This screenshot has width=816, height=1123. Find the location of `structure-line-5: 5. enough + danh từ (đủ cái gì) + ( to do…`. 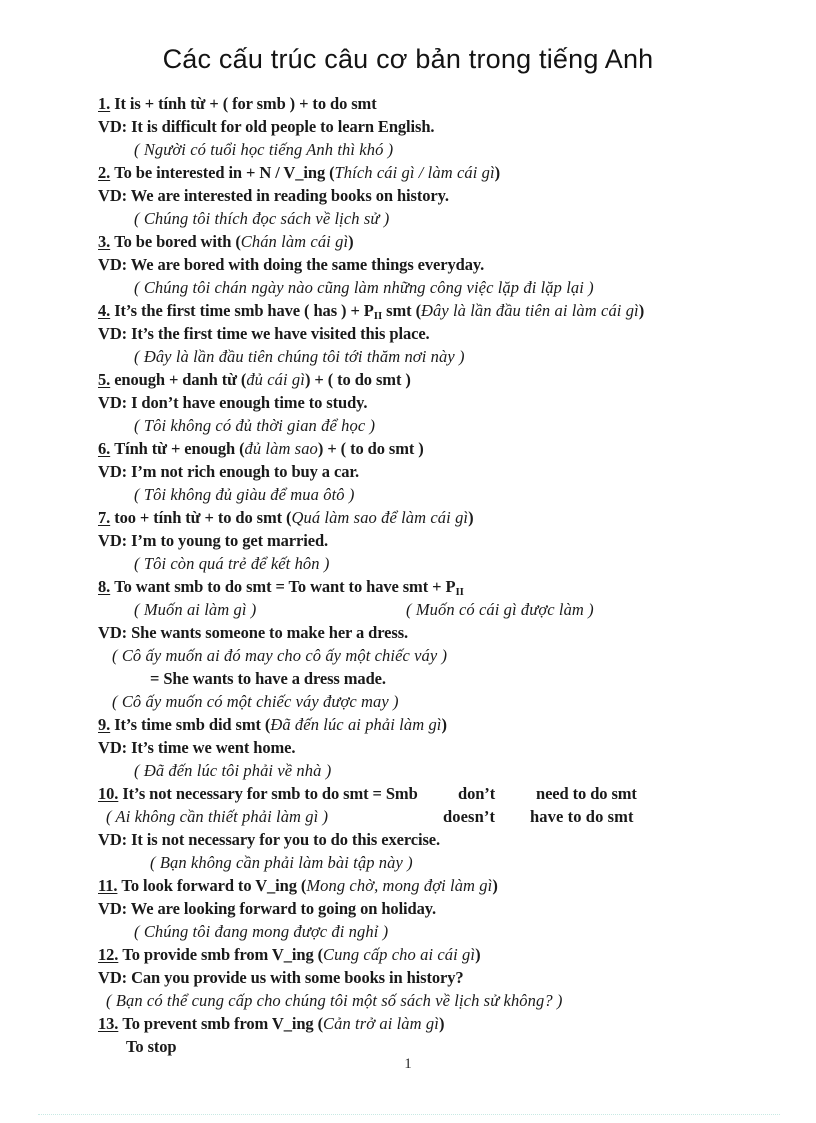

structure-line-5: 5. enough + danh từ (đủ cái gì) + ( to do… is located at coordinates (438, 379).